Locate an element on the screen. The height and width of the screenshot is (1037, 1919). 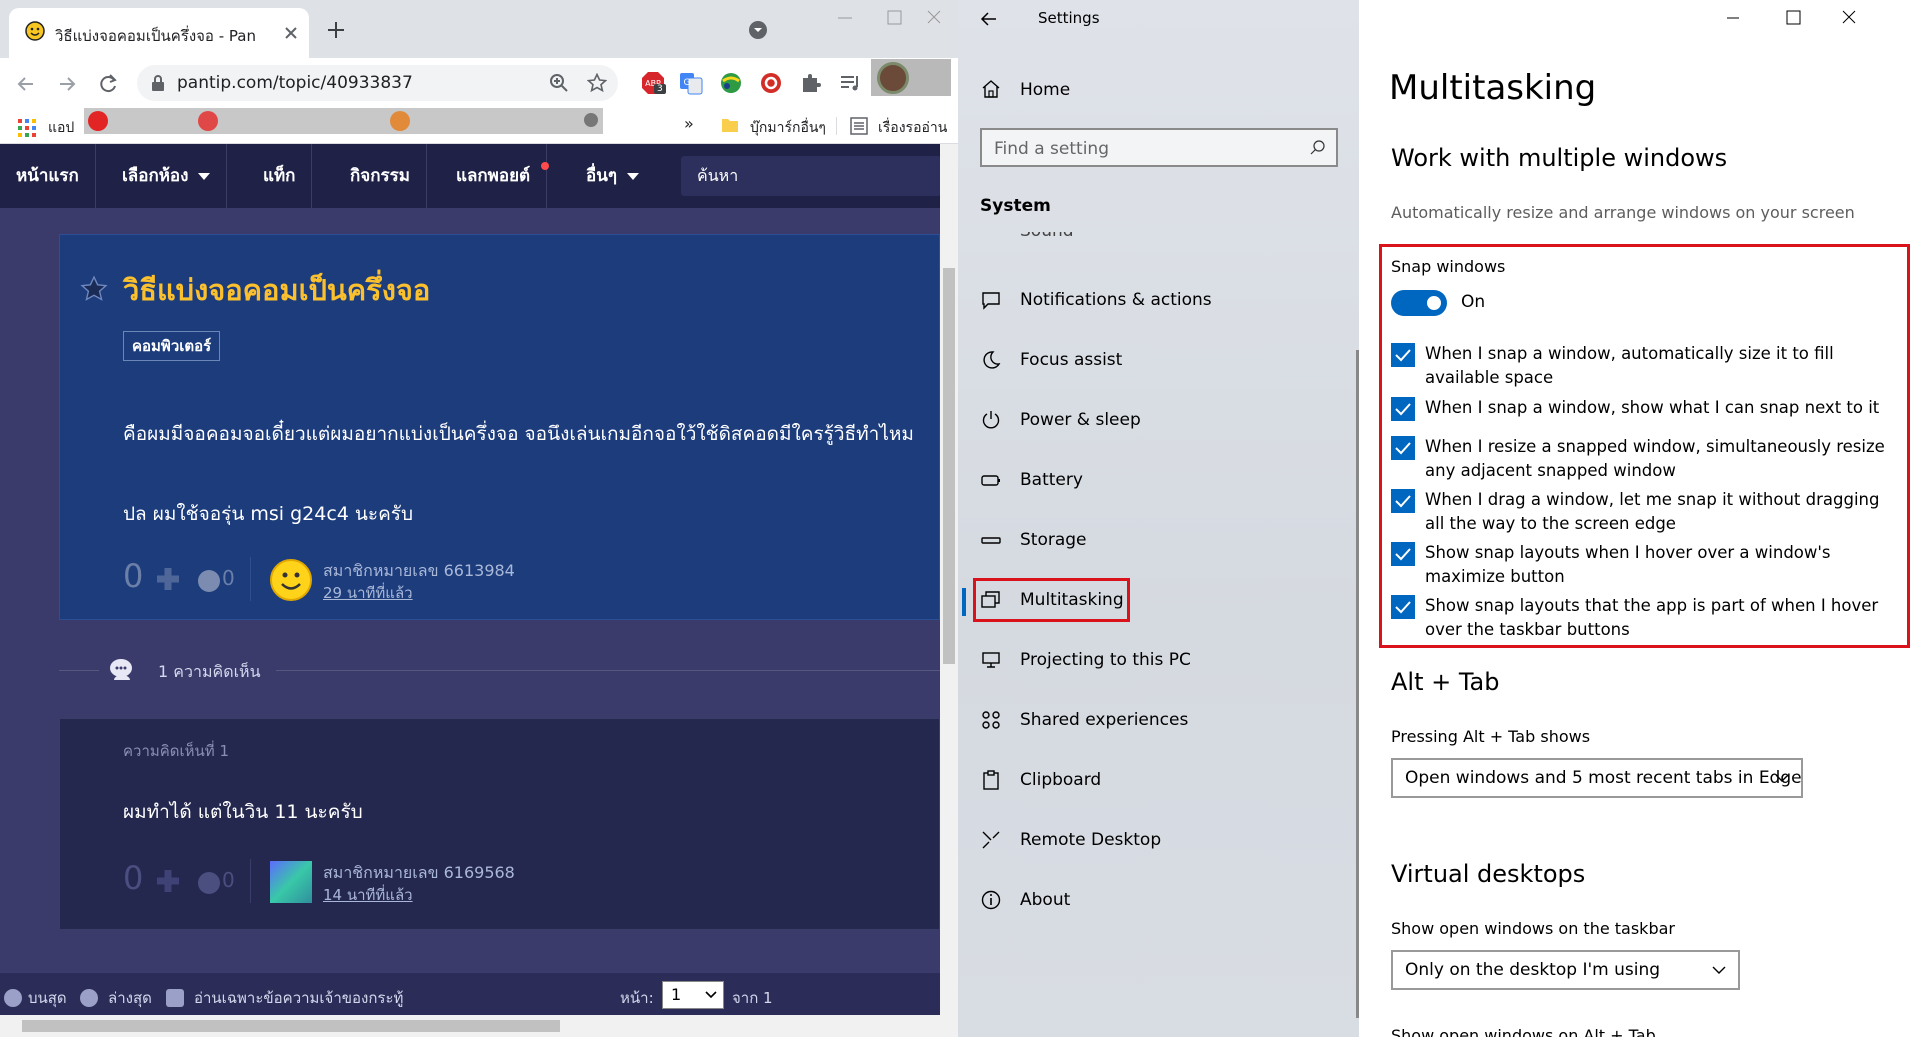
settings-search-input: Find a setting is located at coordinates (1159, 147).